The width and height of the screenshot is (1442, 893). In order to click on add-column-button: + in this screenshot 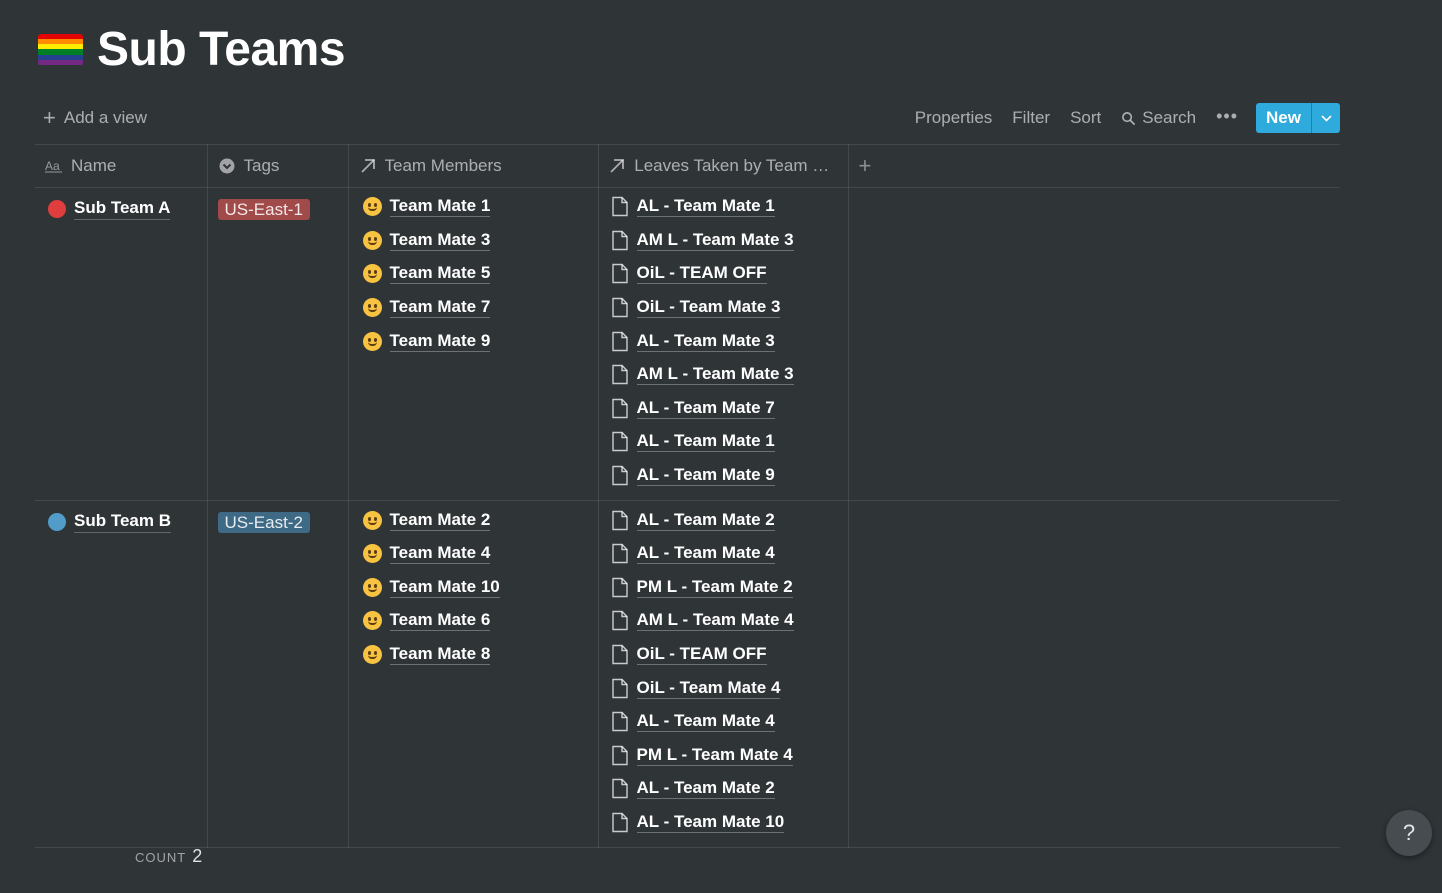, I will do `click(1094, 166)`.